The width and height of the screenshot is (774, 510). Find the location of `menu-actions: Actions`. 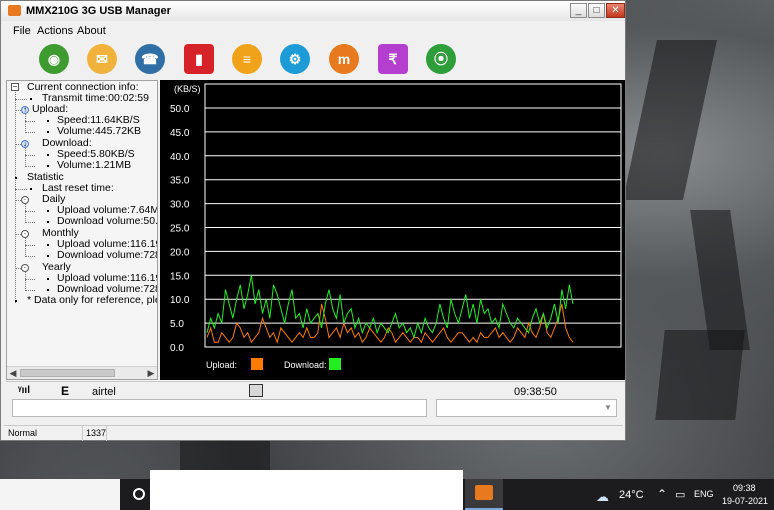

menu-actions: Actions is located at coordinates (55, 31).